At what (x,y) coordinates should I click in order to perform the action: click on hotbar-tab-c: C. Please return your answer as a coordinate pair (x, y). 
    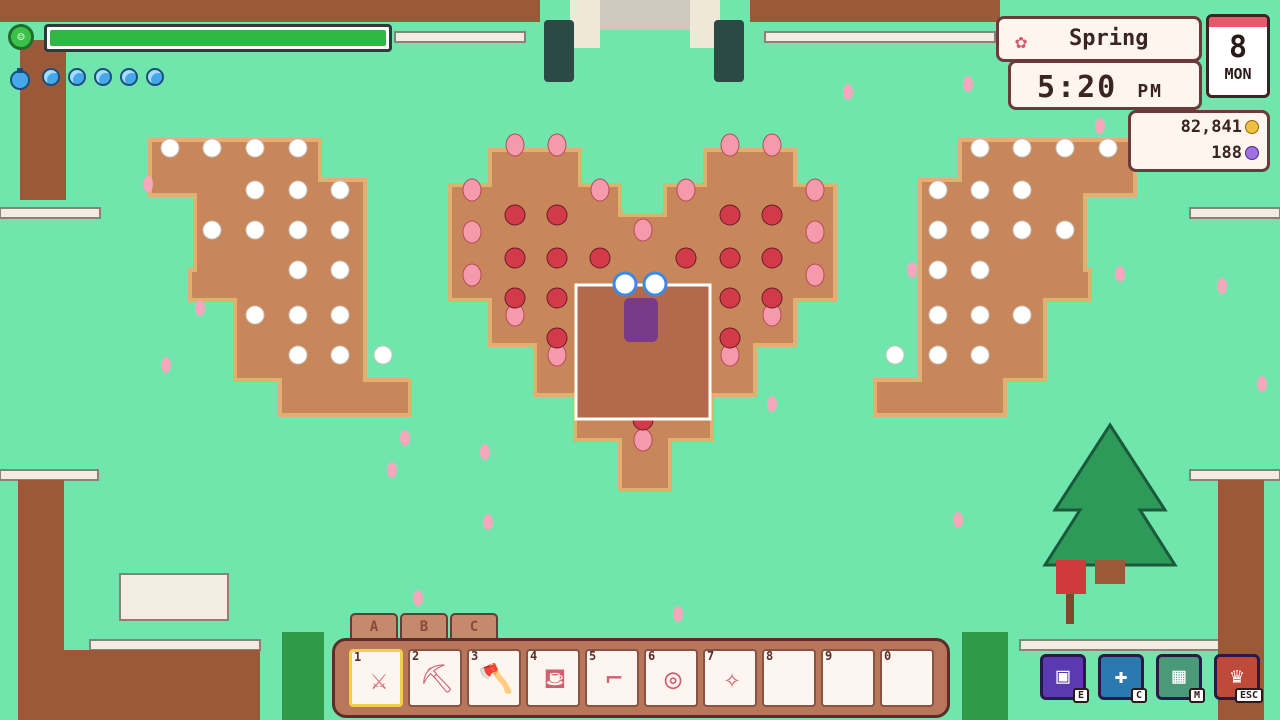
    Looking at the image, I should click on (474, 626).